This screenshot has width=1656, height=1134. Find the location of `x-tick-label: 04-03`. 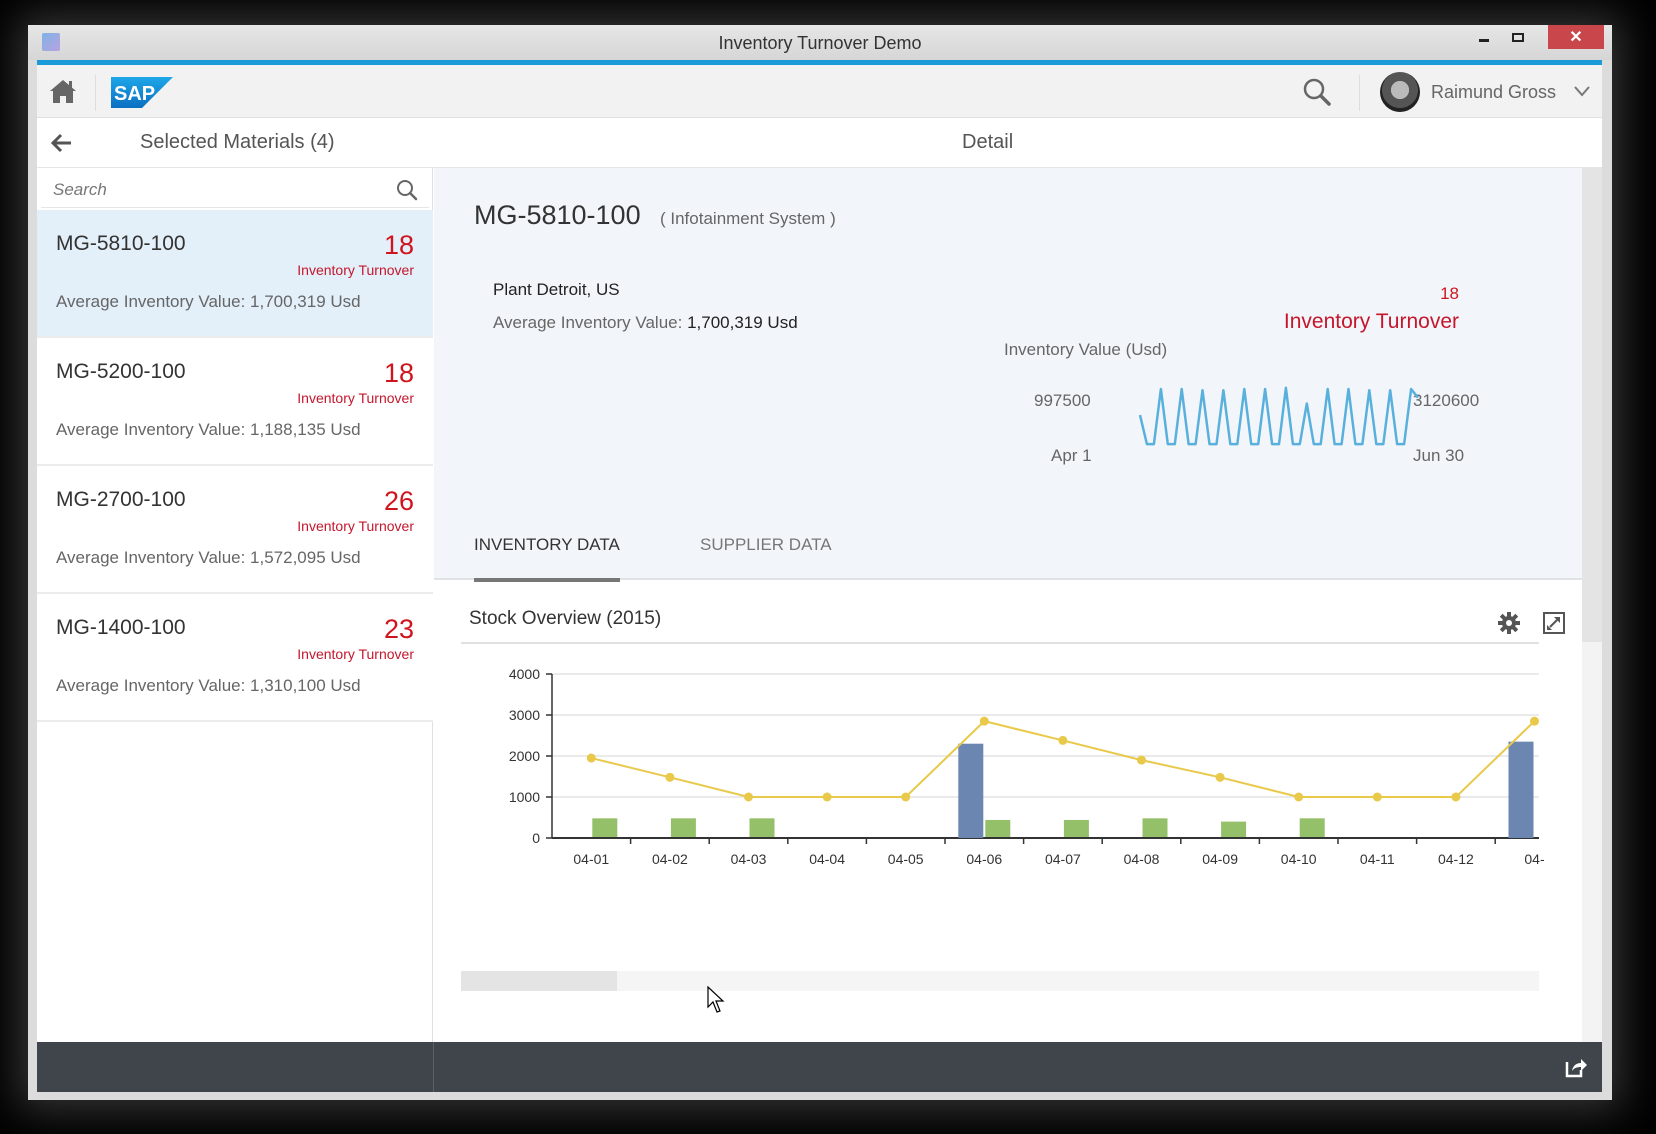

x-tick-label: 04-03 is located at coordinates (749, 859).